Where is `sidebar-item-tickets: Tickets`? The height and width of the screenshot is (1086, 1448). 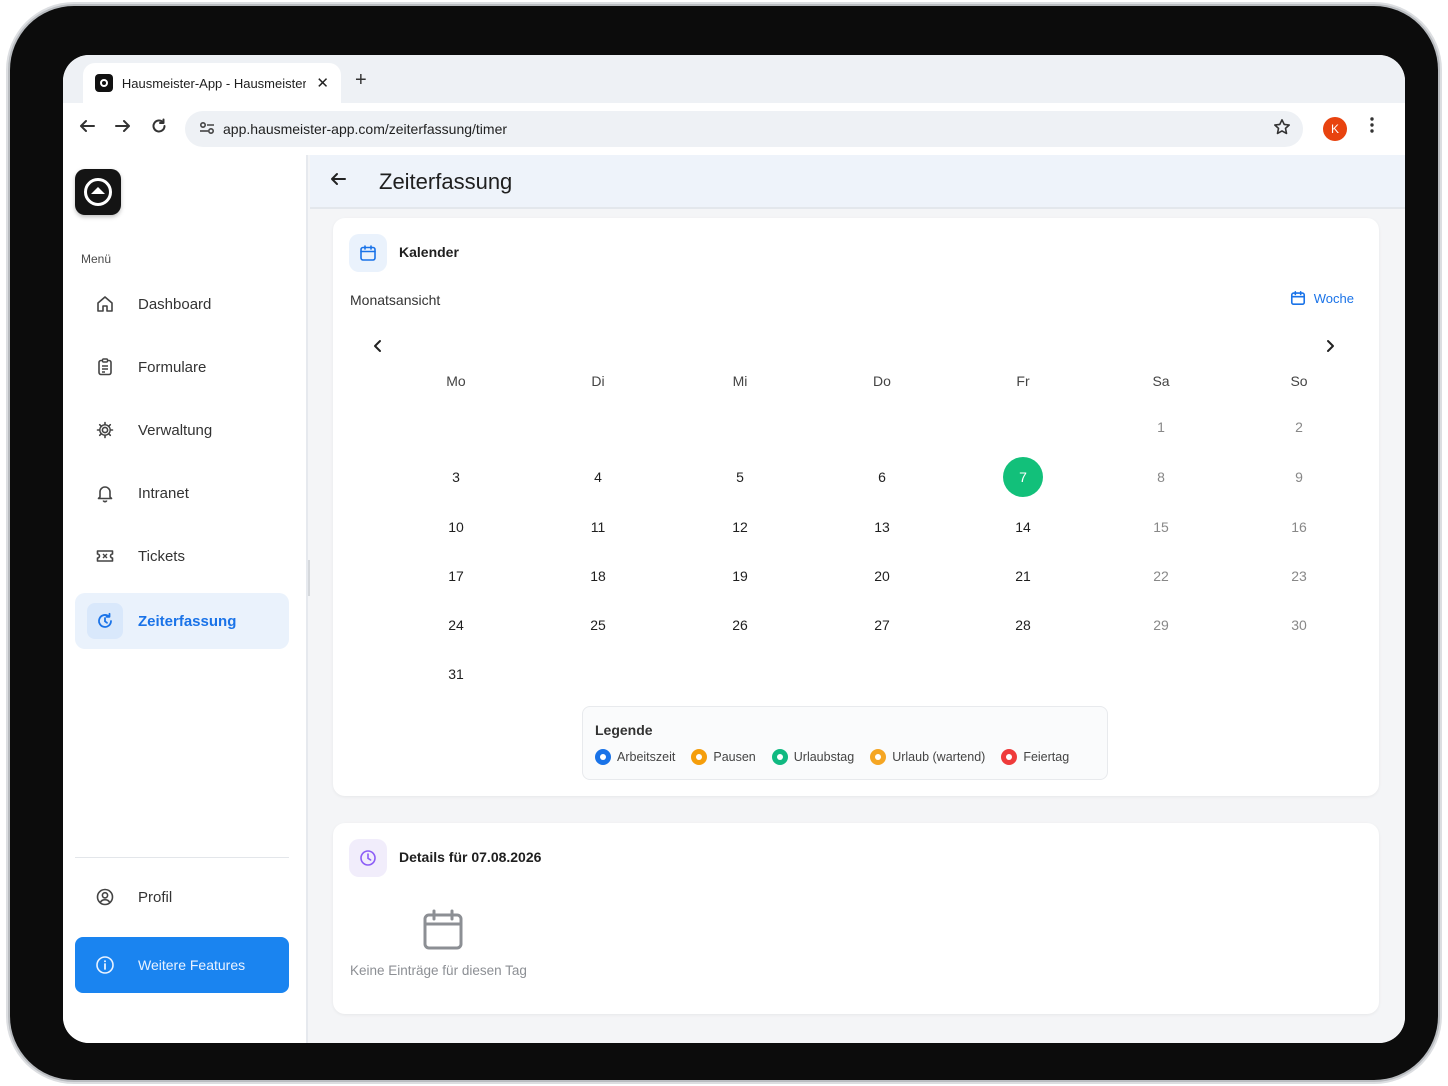
sidebar-item-tickets: Tickets is located at coordinates (182, 556).